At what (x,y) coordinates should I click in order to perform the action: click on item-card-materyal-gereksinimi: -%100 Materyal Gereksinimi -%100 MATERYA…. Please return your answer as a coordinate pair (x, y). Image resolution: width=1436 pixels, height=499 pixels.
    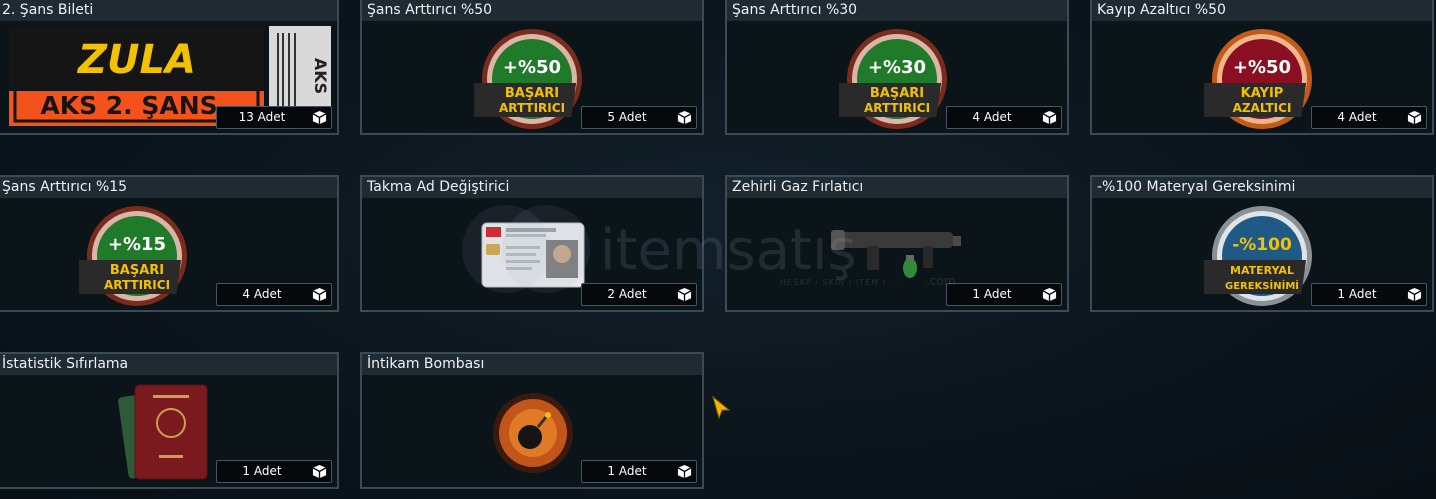
    Looking at the image, I should click on (1262, 243).